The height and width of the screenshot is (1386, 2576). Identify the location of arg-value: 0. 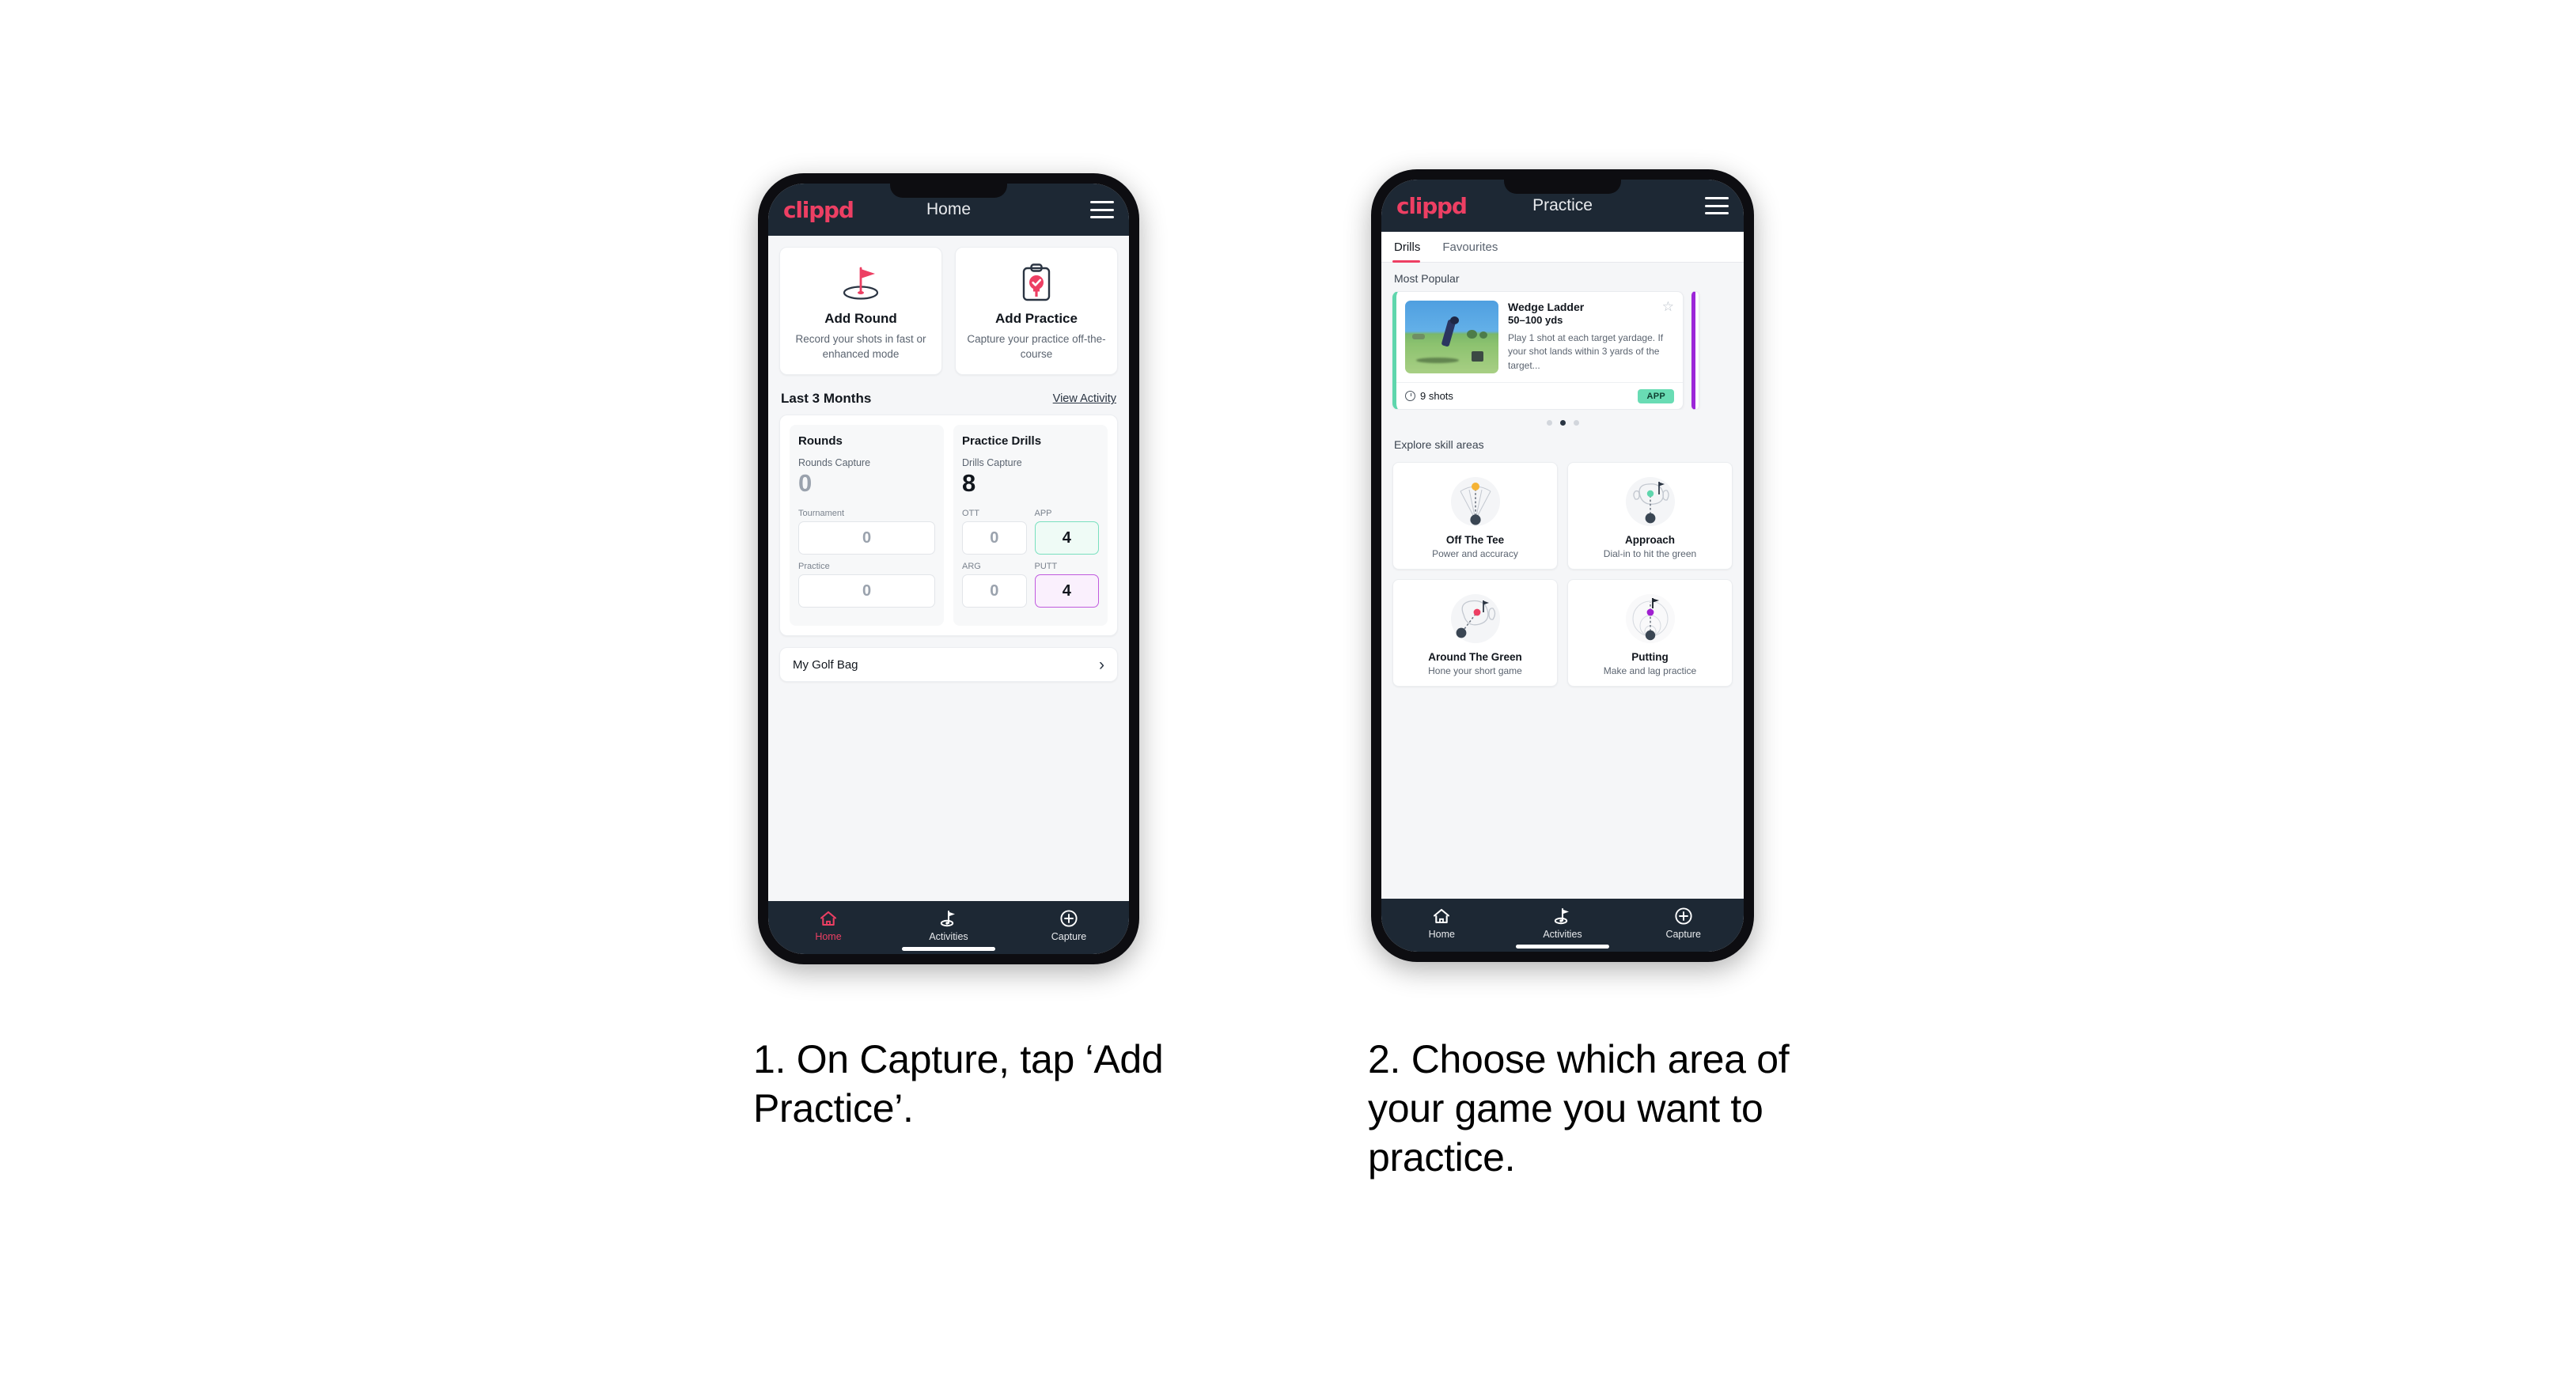
(994, 591).